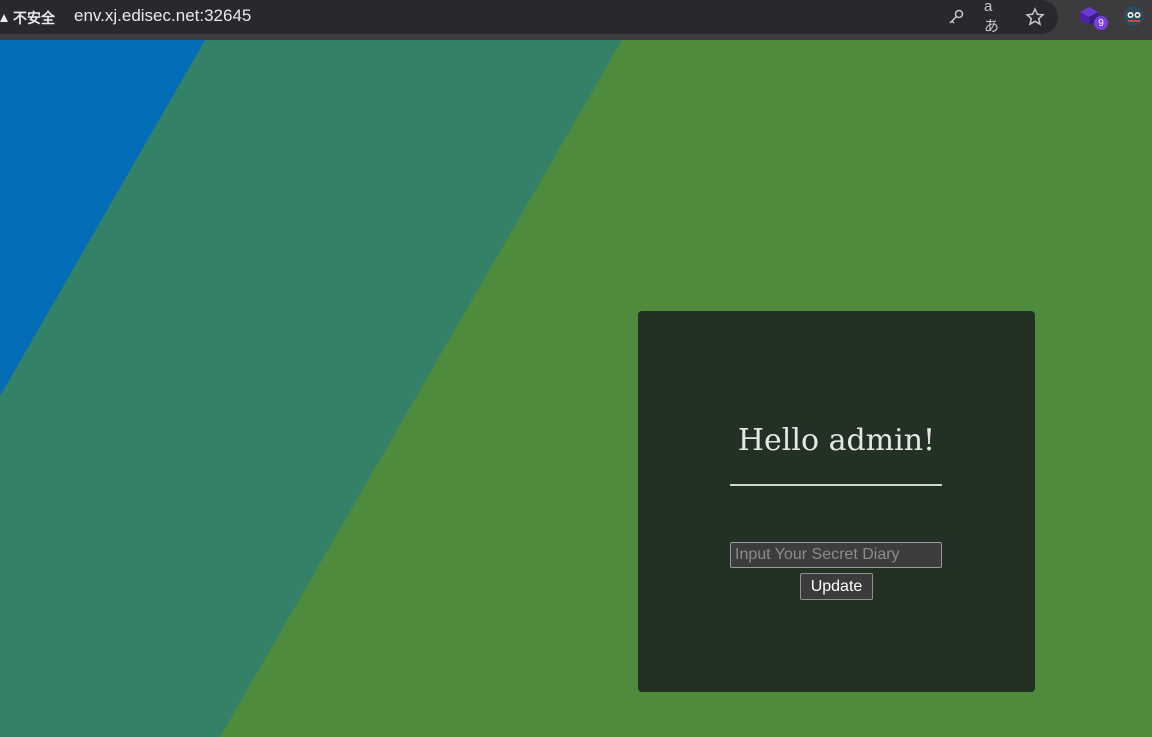 Image resolution: width=1152 pixels, height=737 pixels. What do you see at coordinates (995, 17) in the screenshot?
I see `translate-icon: aあ` at bounding box center [995, 17].